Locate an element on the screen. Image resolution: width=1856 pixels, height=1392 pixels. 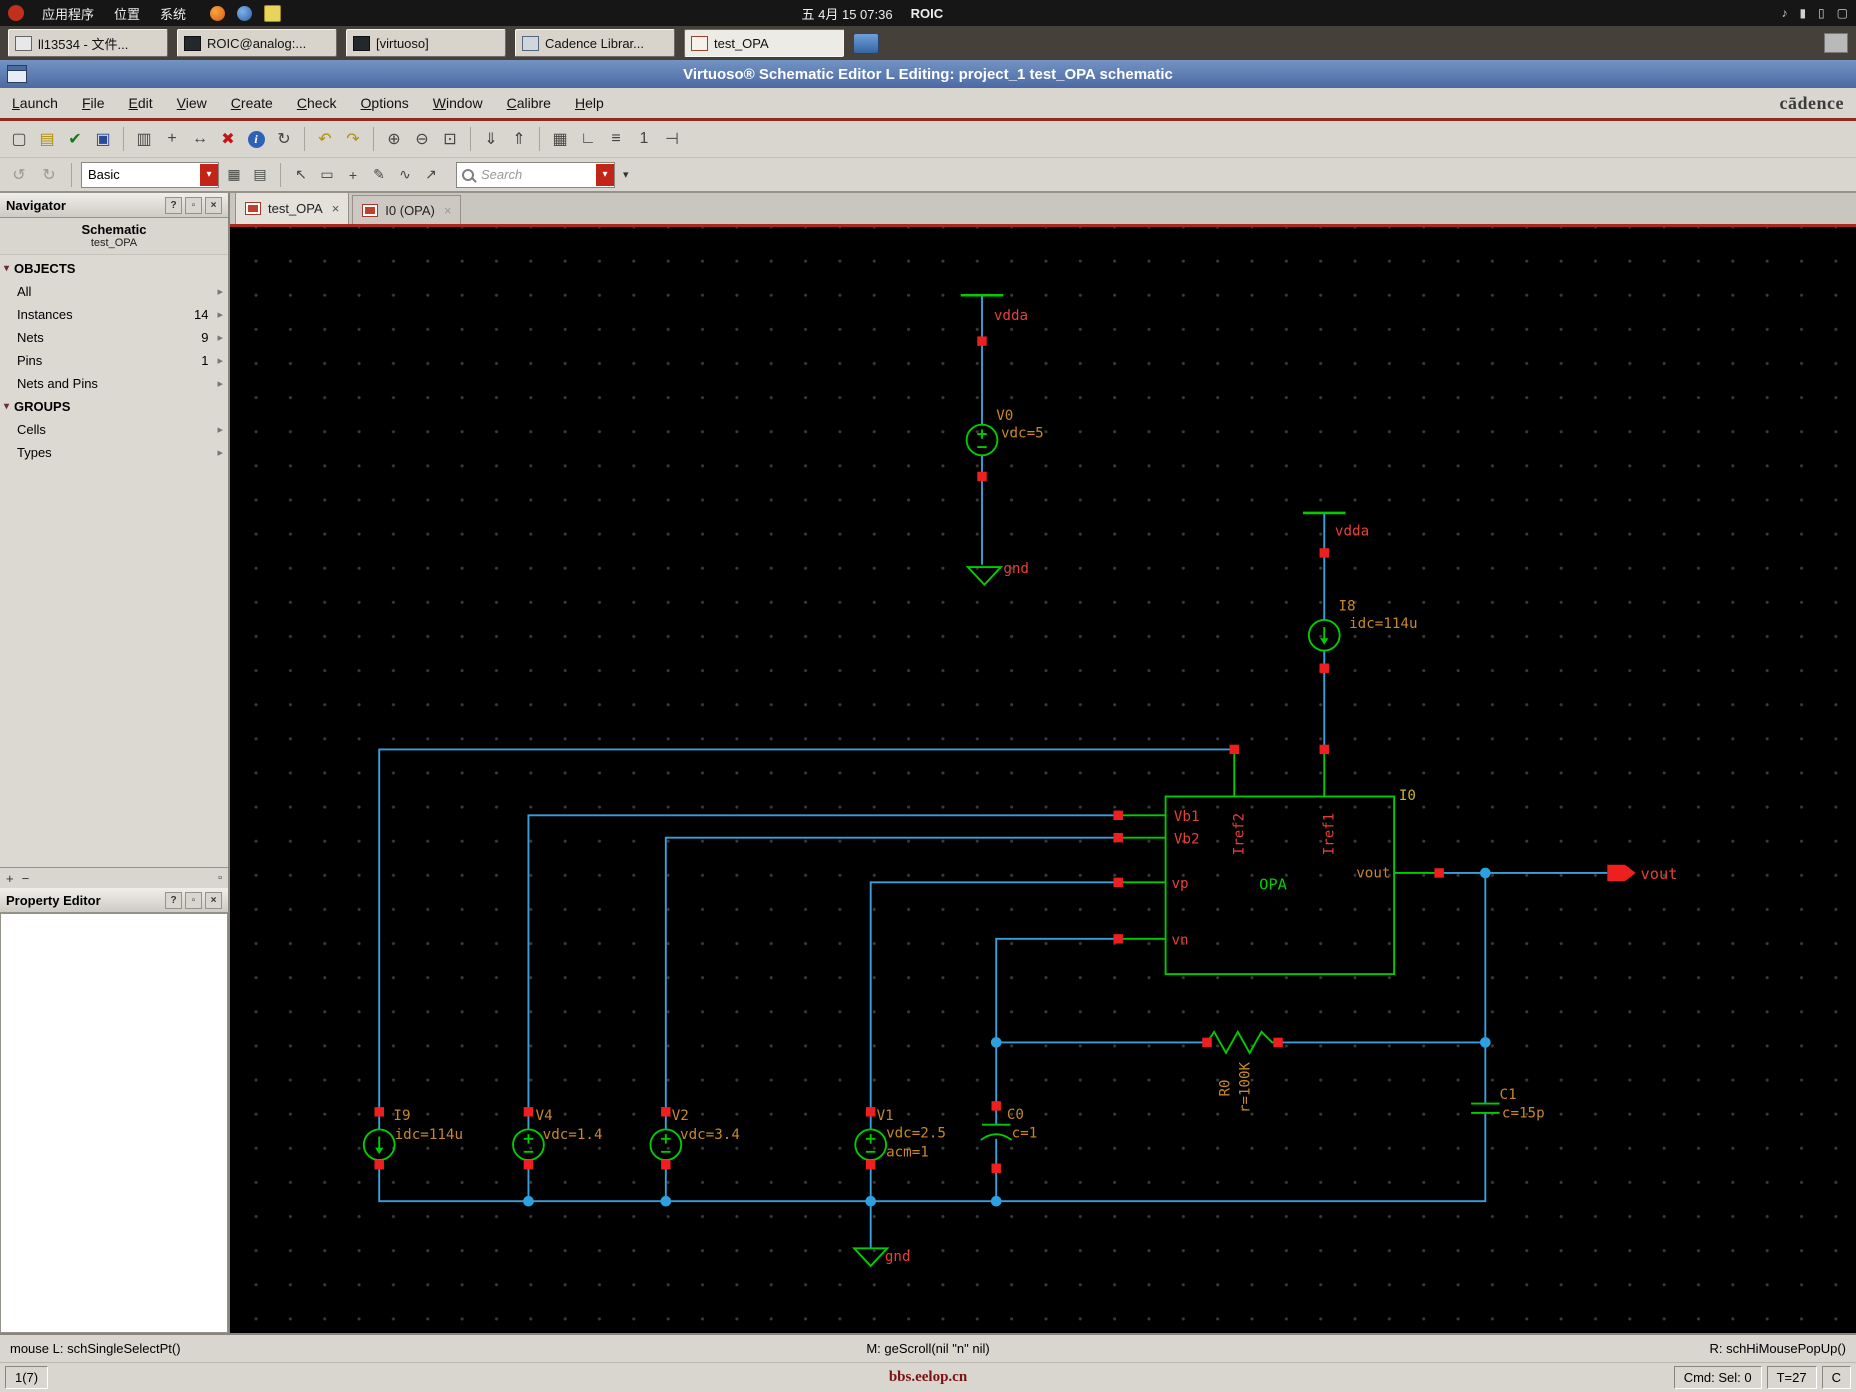
battery-icon: ▮ is located at coordinates (1802, 13).